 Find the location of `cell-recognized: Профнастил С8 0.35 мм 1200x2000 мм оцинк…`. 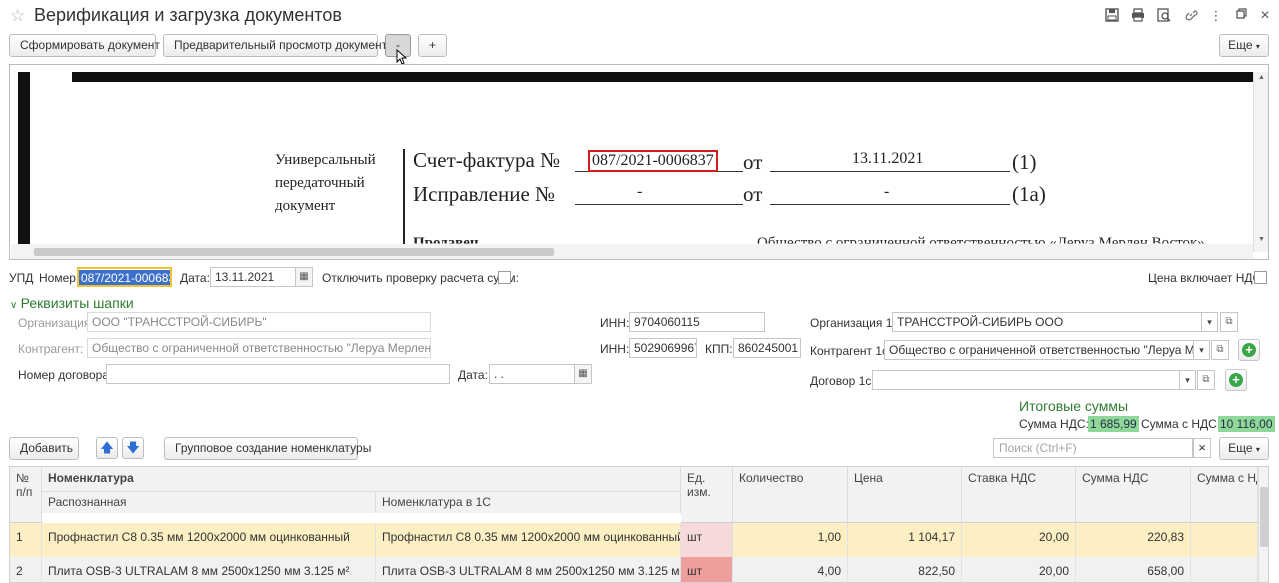

cell-recognized: Профнастил С8 0.35 мм 1200x2000 мм оцинк… is located at coordinates (209, 540).